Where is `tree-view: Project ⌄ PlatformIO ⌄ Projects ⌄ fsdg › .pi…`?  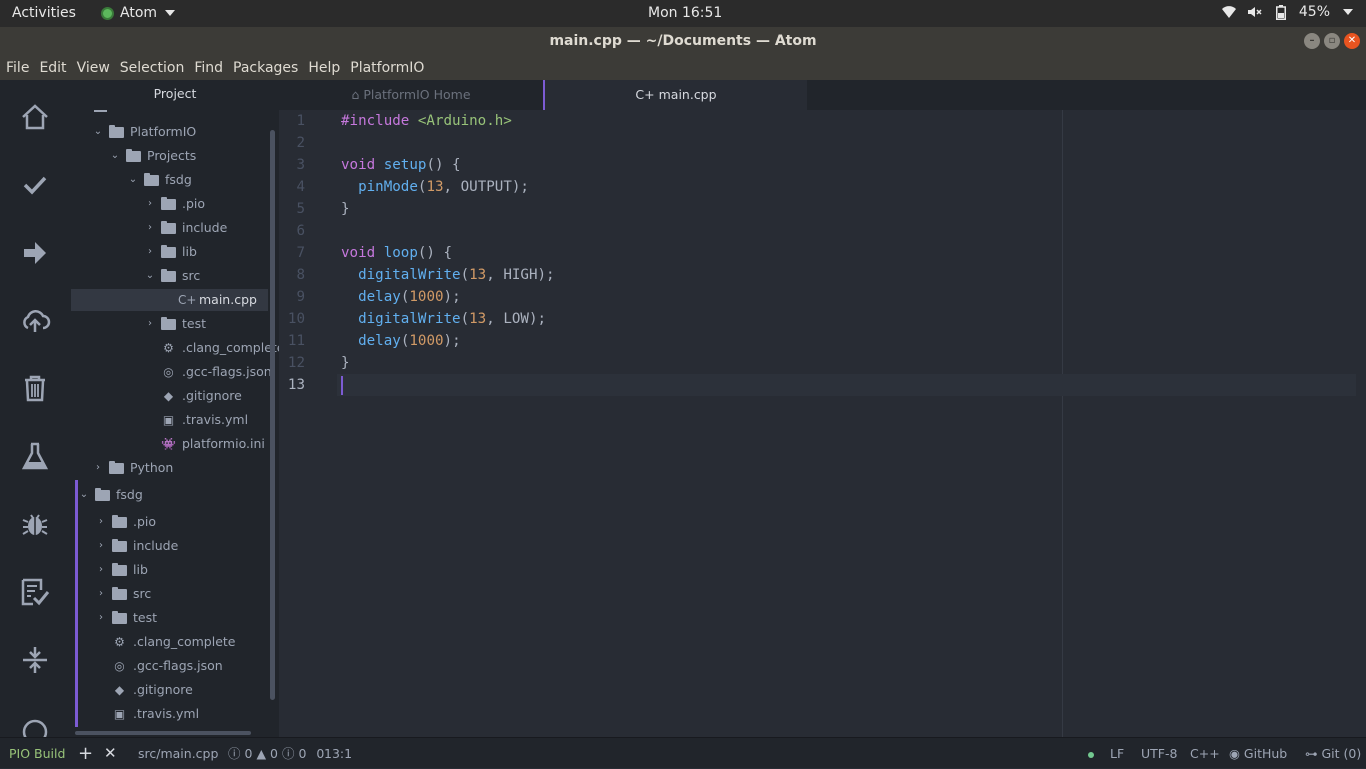 tree-view: Project ⌄ PlatformIO ⌄ Projects ⌄ fsdg › .pi… is located at coordinates (175, 408).